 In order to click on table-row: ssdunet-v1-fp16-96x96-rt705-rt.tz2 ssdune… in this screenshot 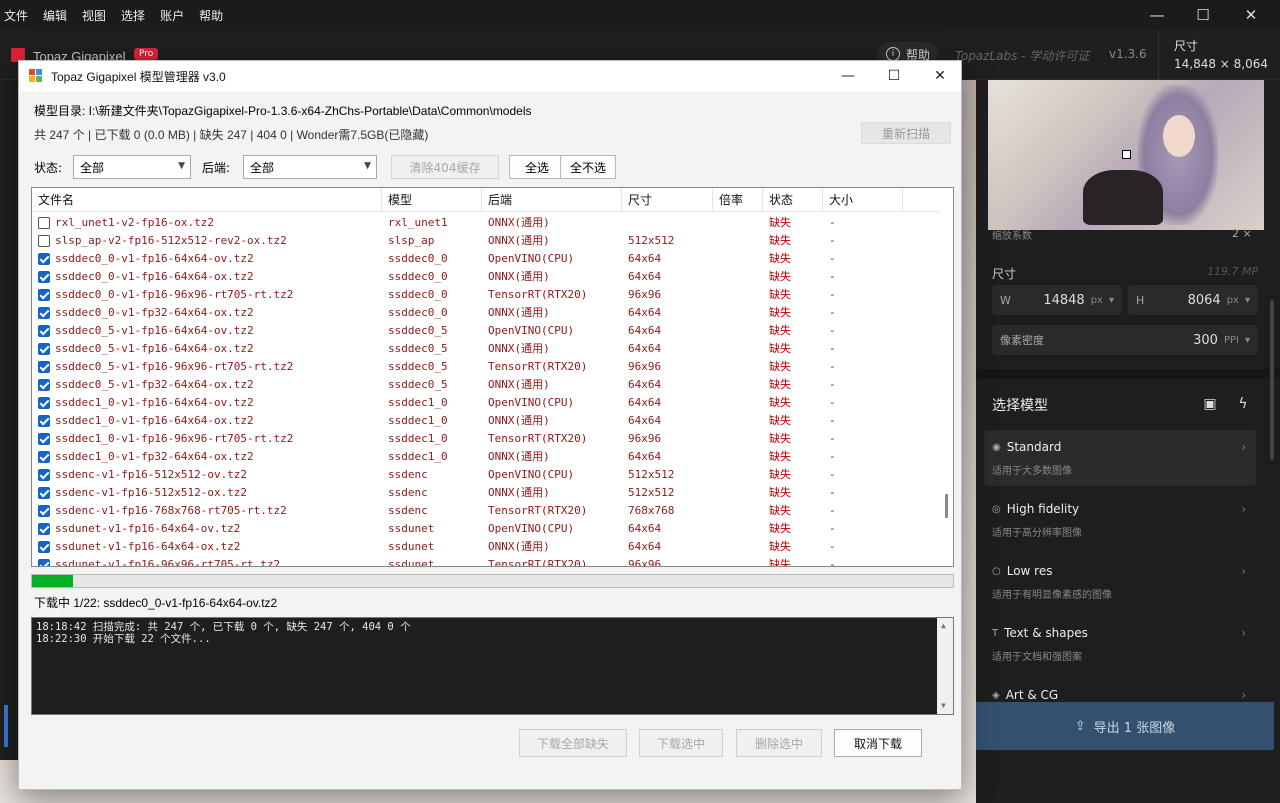, I will do `click(484, 561)`.